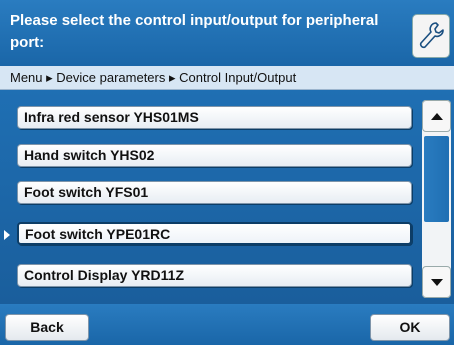 The image size is (454, 345). I want to click on scroll-down-button, so click(436, 282).